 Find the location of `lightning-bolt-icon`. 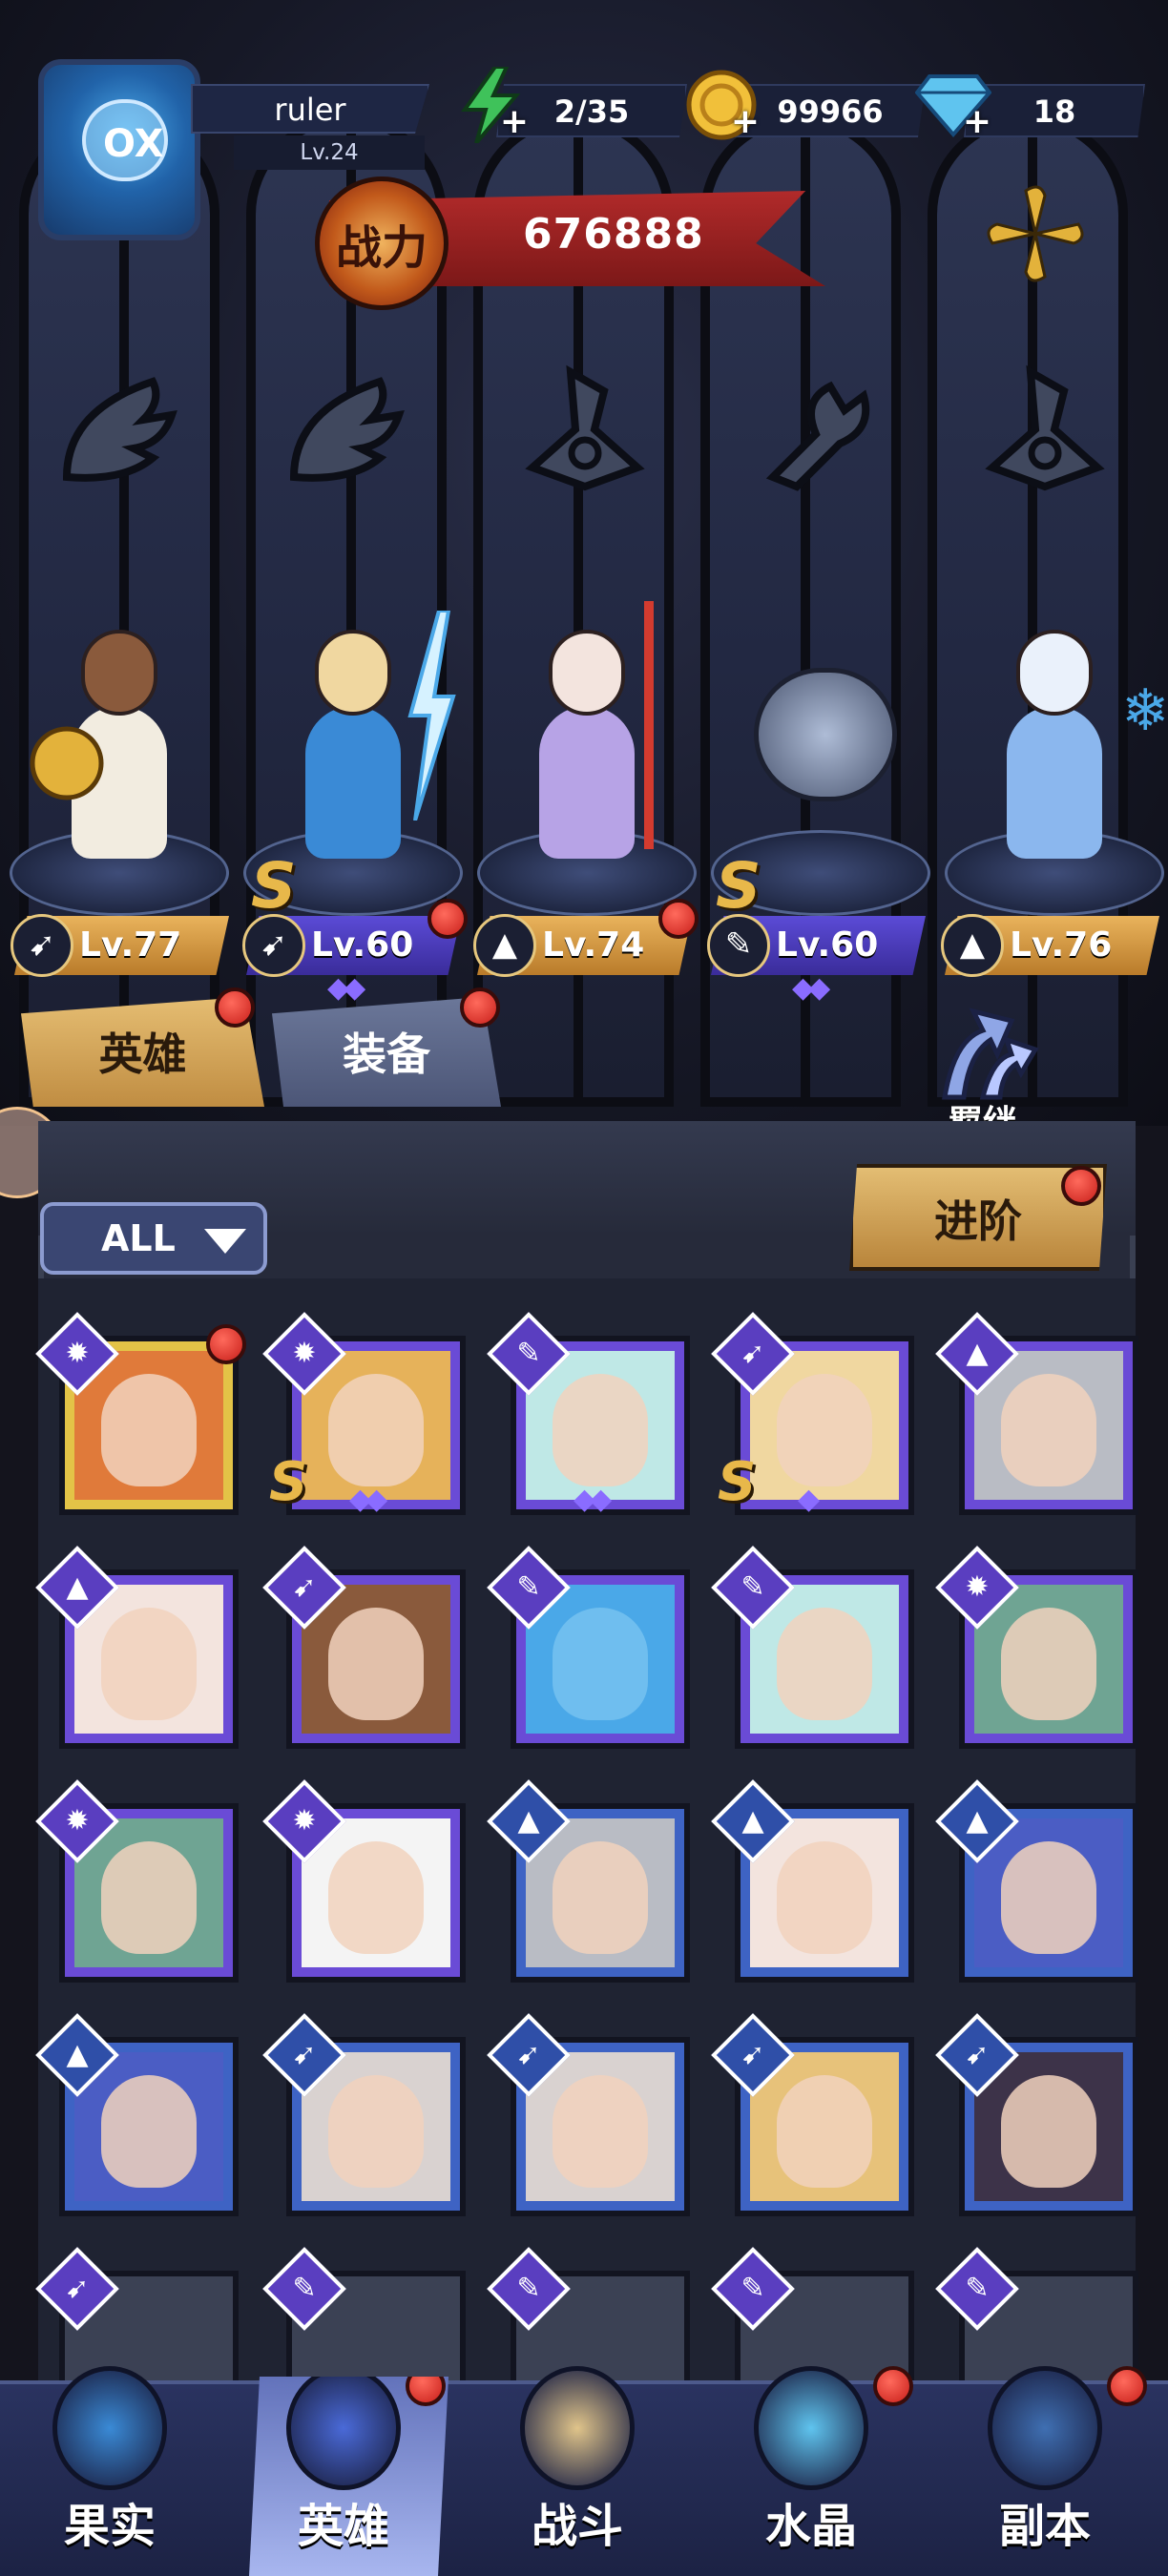

lightning-bolt-icon is located at coordinates (431, 716).